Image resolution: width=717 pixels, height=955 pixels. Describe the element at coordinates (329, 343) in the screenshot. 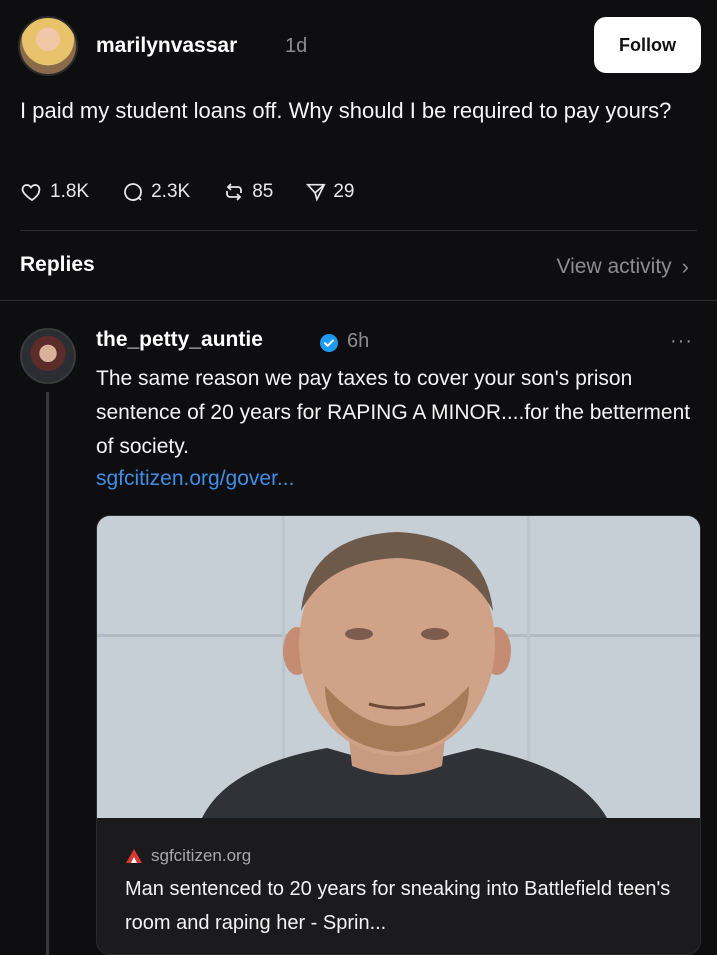

I see `verified-badge-icon` at that location.